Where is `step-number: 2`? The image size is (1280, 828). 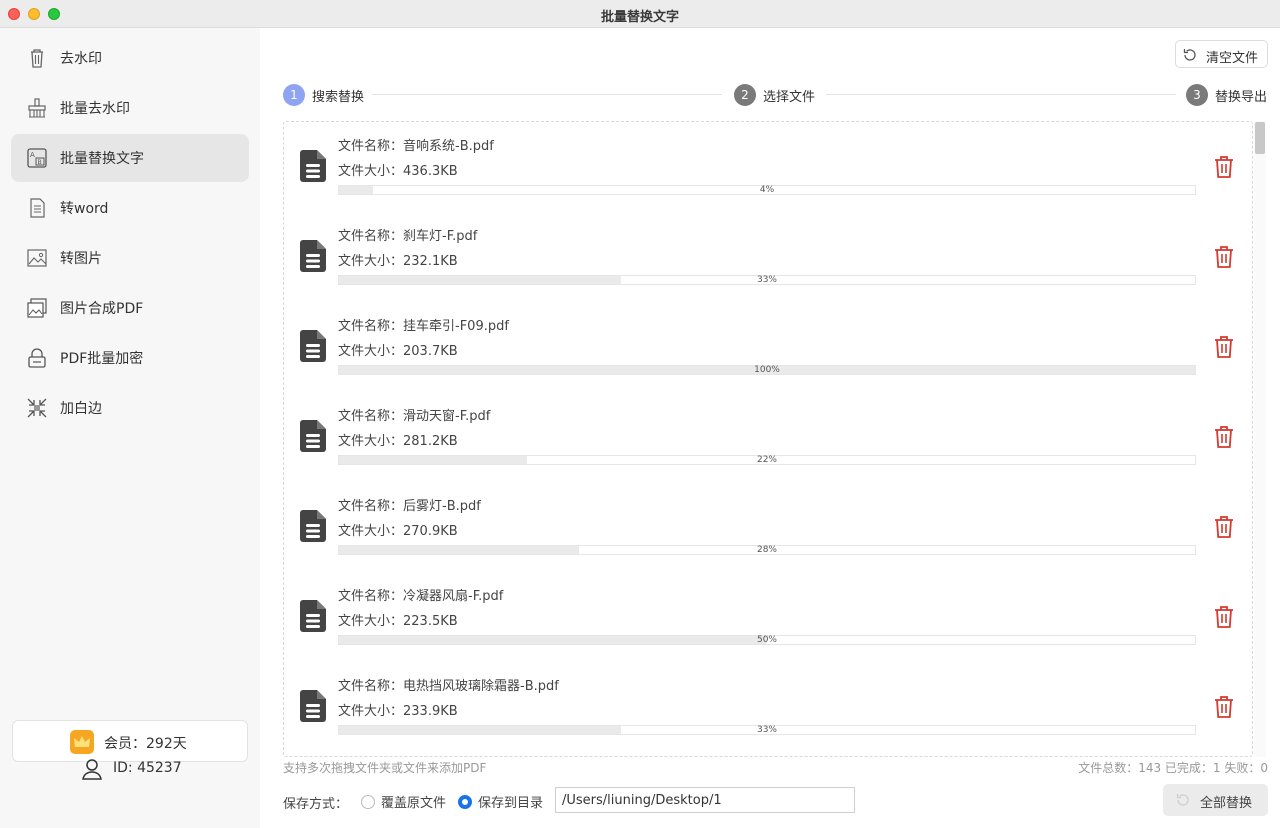 step-number: 2 is located at coordinates (745, 95).